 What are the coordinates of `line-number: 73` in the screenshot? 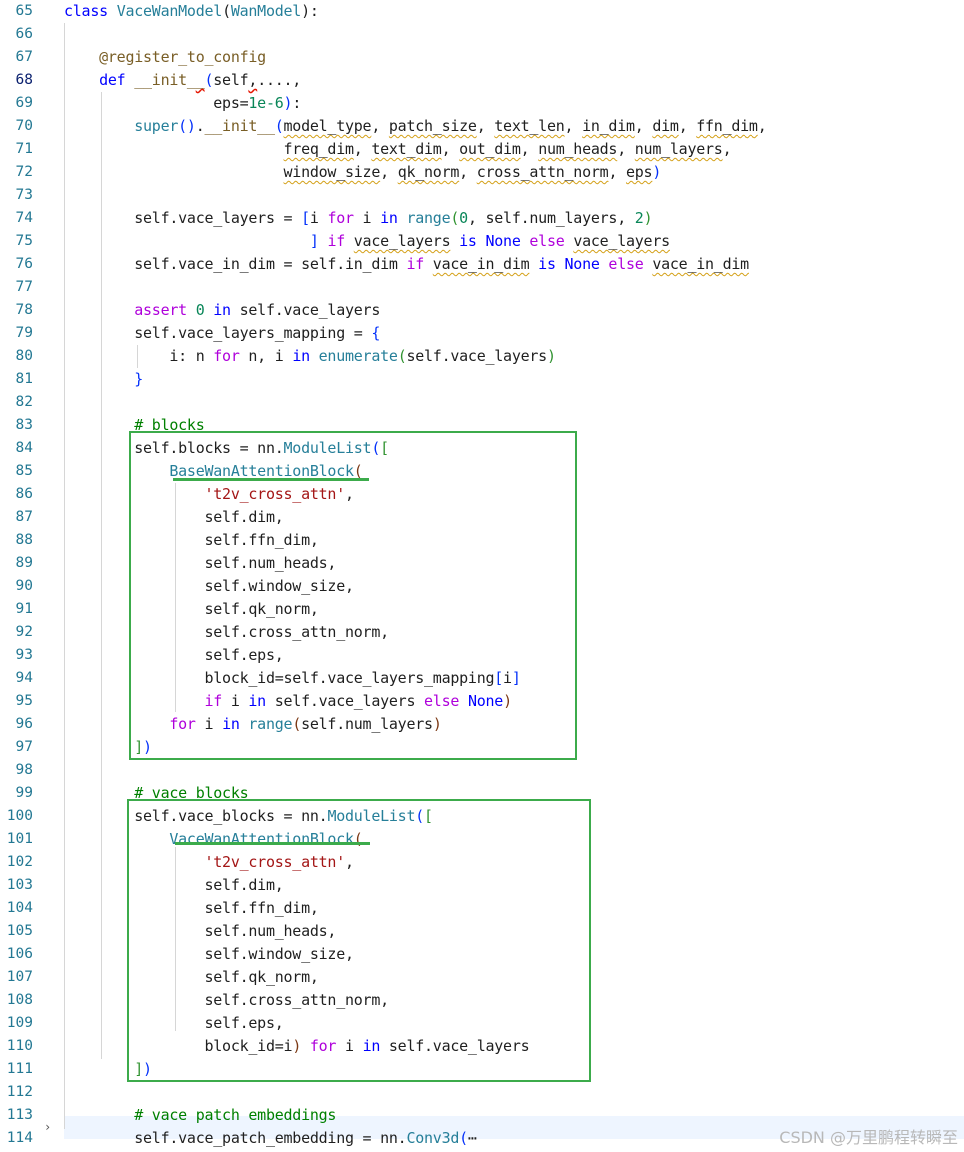 It's located at (24, 195).